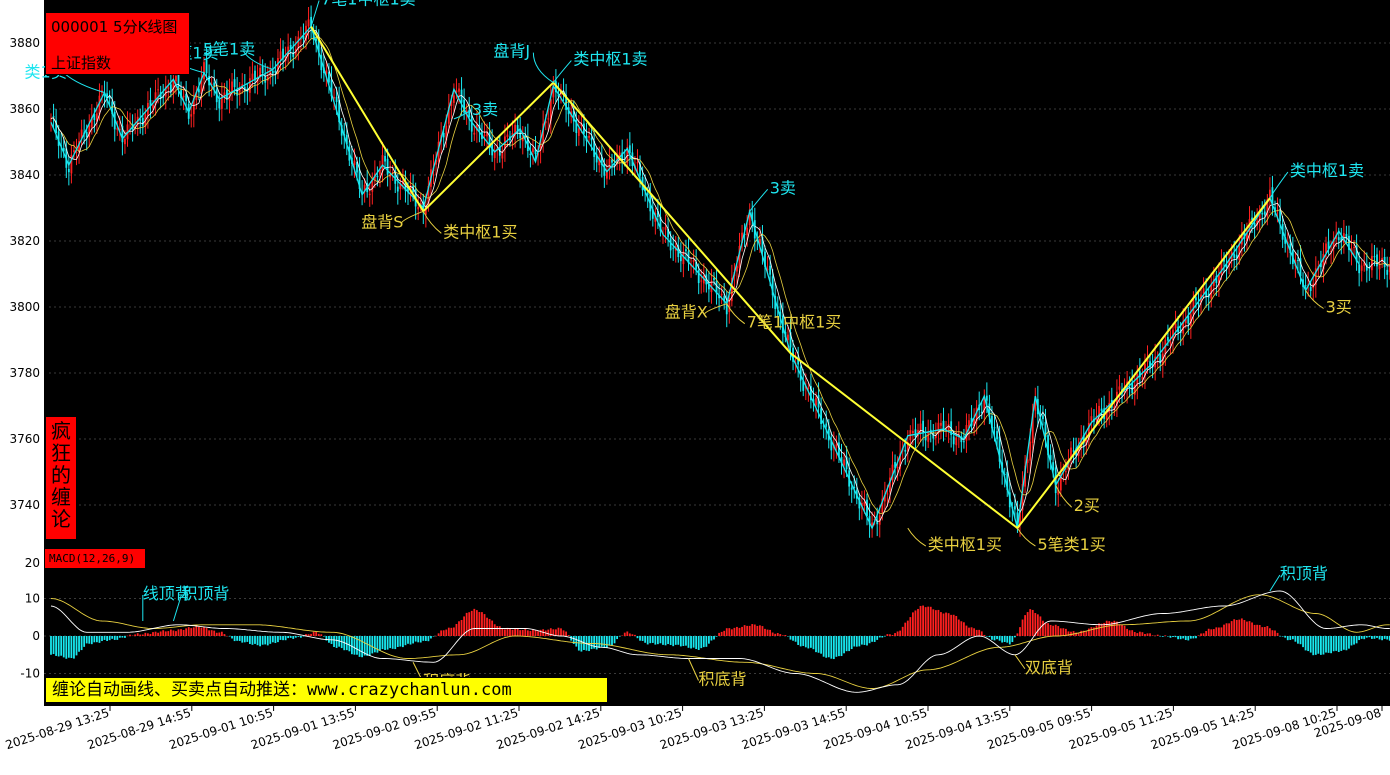 The height and width of the screenshot is (775, 1390). What do you see at coordinates (1339, 307) in the screenshot?
I see `annotation-label: 3买` at bounding box center [1339, 307].